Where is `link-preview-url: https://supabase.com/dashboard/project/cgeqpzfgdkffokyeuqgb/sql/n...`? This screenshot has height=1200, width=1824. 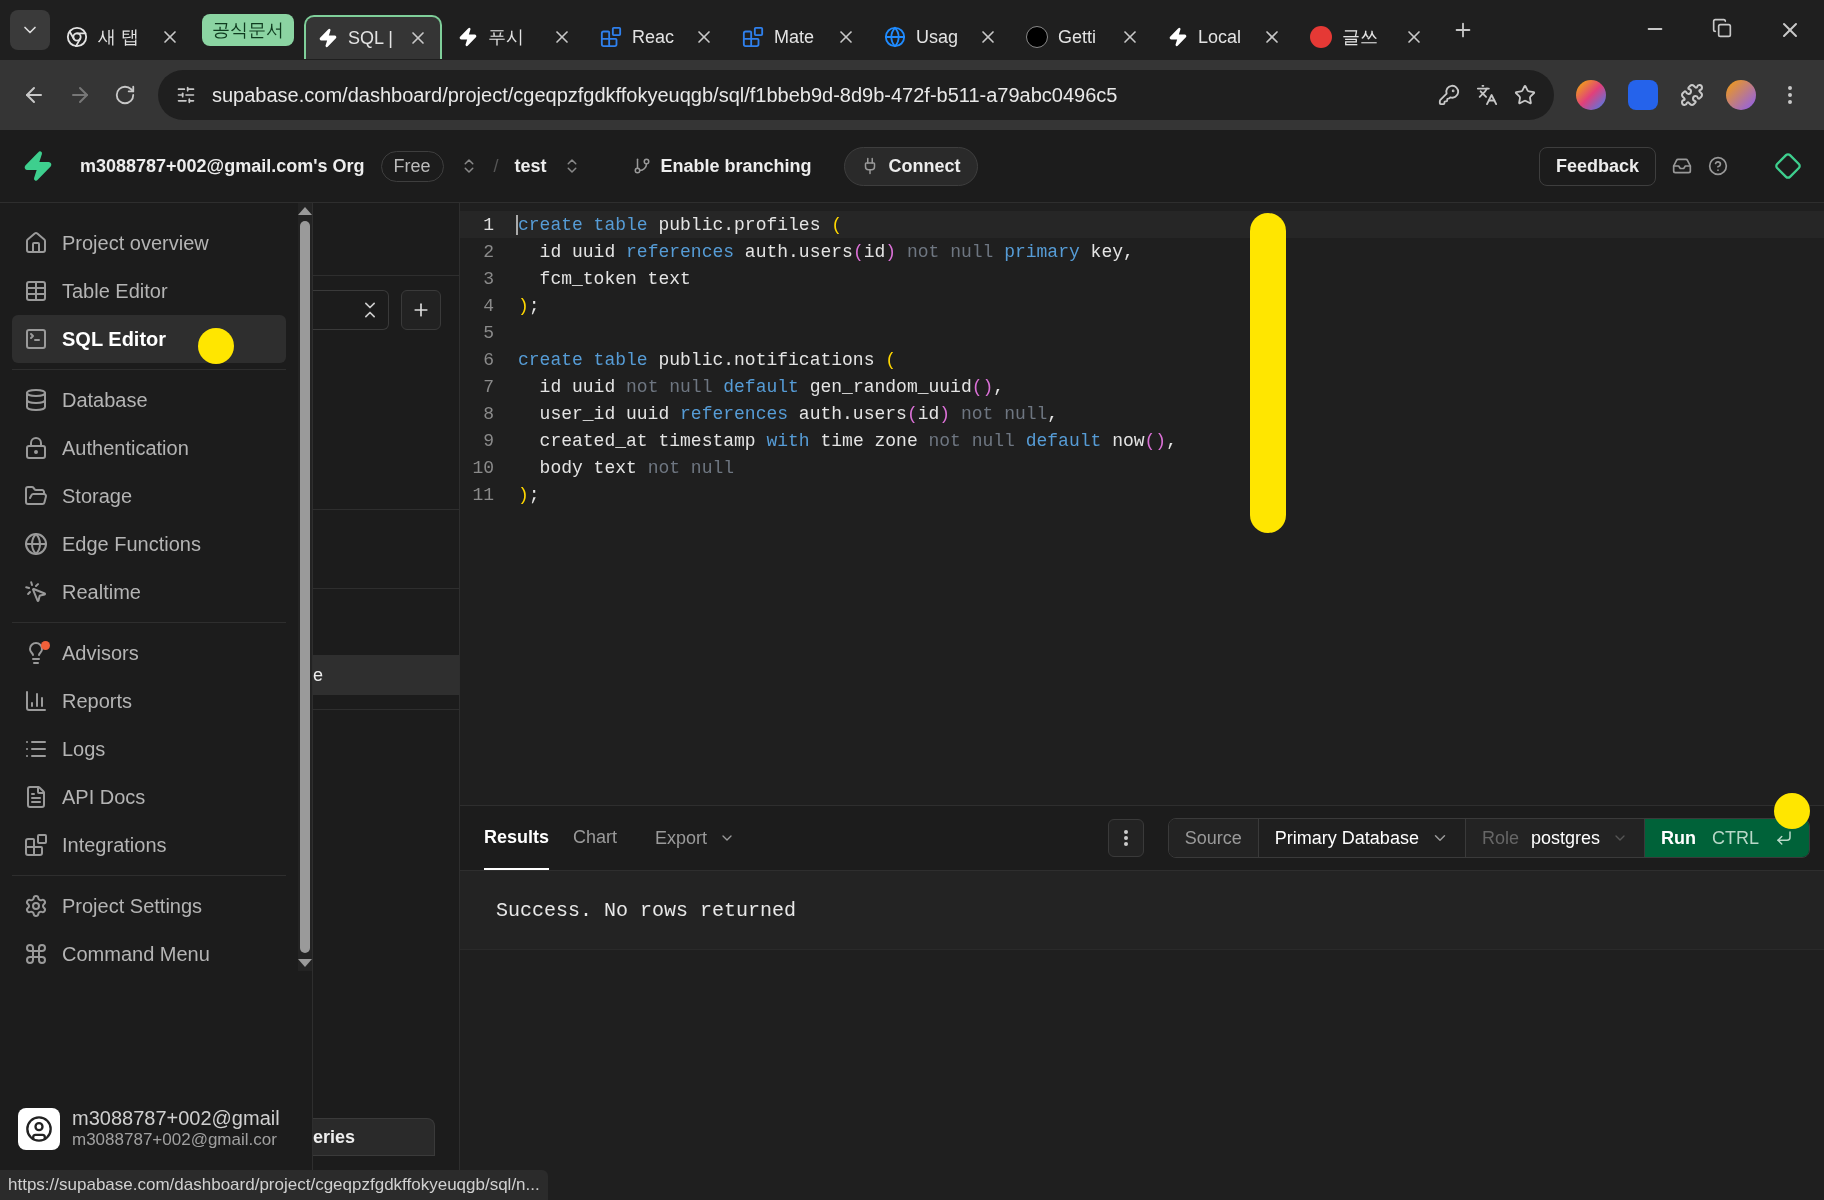 link-preview-url: https://supabase.com/dashboard/project/cgeqpzfgdkffokyeuqgb/sql/n... is located at coordinates (274, 1185).